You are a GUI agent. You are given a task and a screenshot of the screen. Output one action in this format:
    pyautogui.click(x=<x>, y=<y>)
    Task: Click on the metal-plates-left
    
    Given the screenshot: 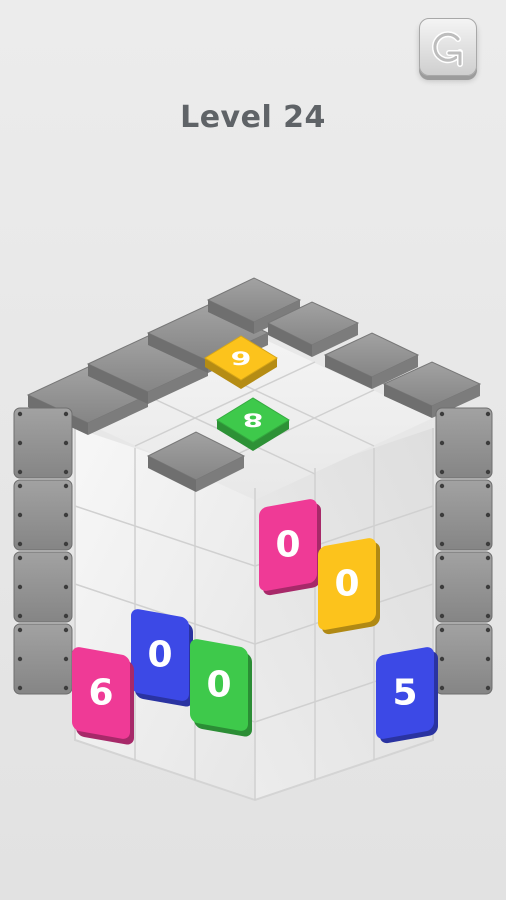 What is the action you would take?
    pyautogui.click(x=43, y=551)
    